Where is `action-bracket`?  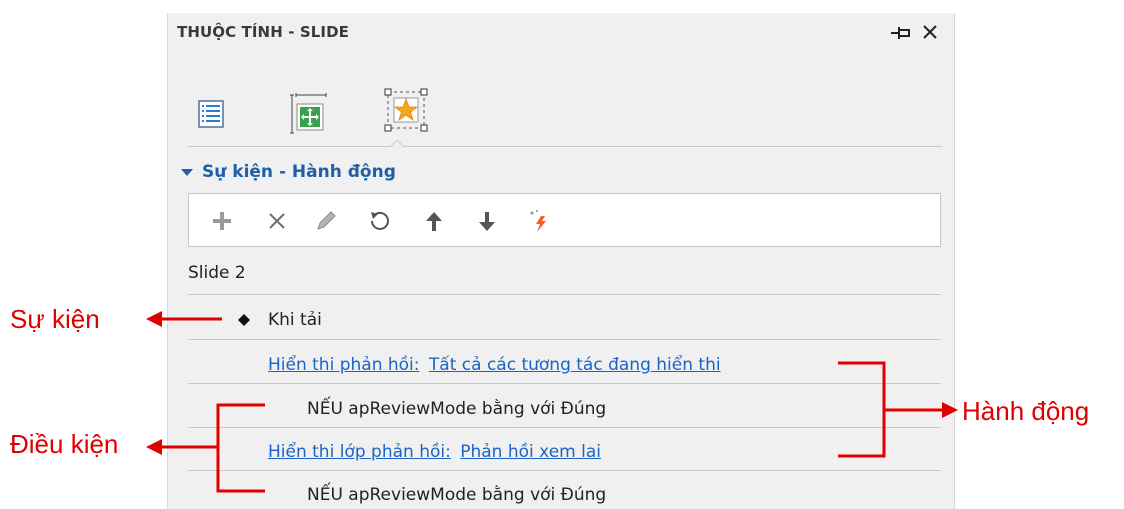 action-bracket is located at coordinates (862, 409).